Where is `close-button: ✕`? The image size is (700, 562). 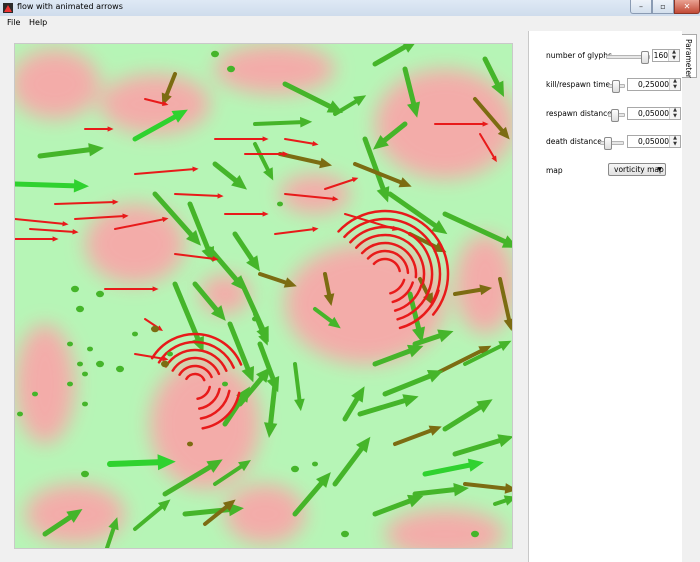 close-button: ✕ is located at coordinates (687, 7).